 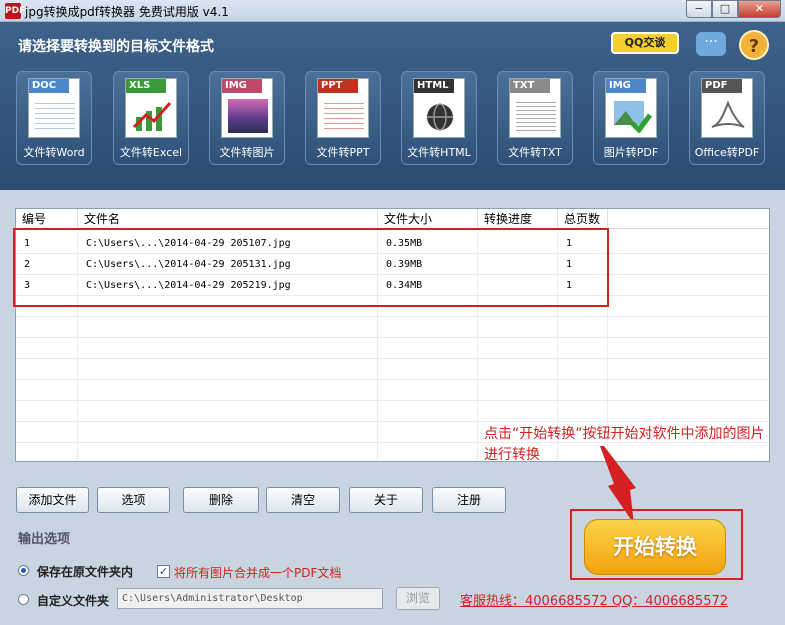 I want to click on tool-word: DOC 文件转Word, so click(x=54, y=118).